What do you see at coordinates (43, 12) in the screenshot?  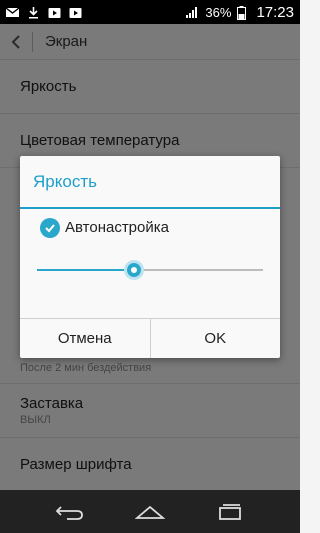 I see `notification-icons` at bounding box center [43, 12].